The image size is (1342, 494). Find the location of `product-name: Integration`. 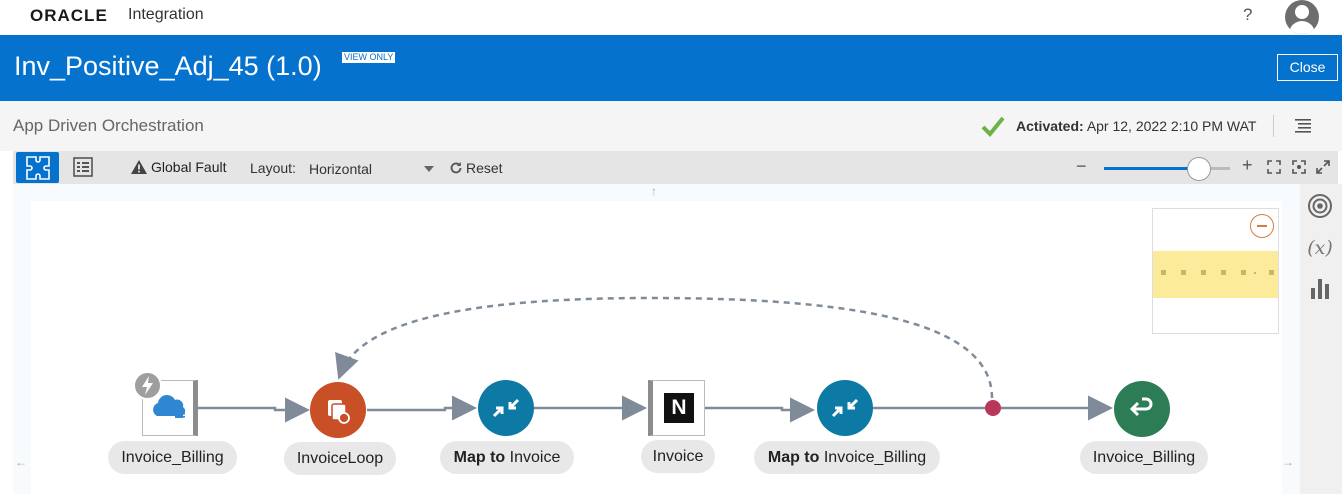

product-name: Integration is located at coordinates (166, 14).